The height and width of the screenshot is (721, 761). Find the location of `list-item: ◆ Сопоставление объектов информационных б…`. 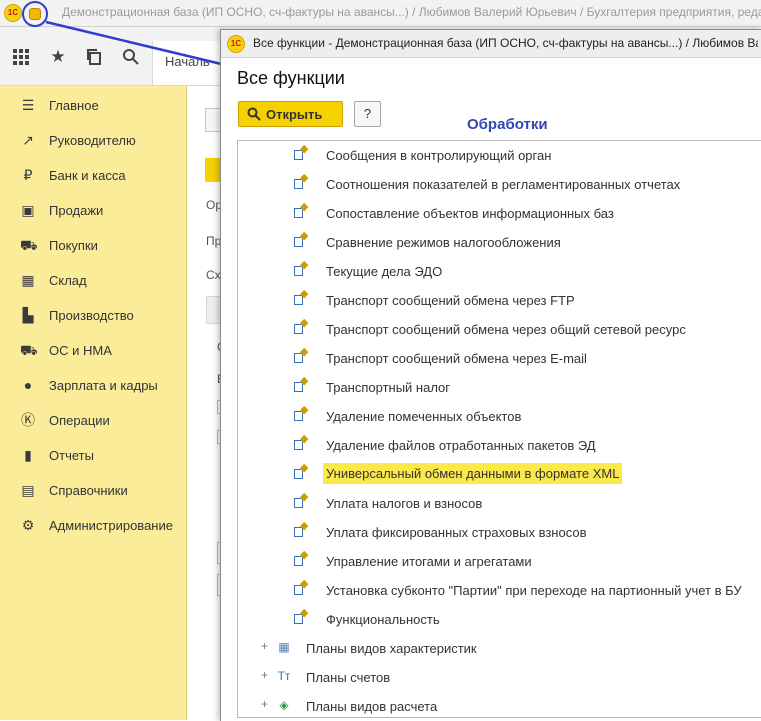

list-item: ◆ Сопоставление объектов информационных б… is located at coordinates (499, 213).